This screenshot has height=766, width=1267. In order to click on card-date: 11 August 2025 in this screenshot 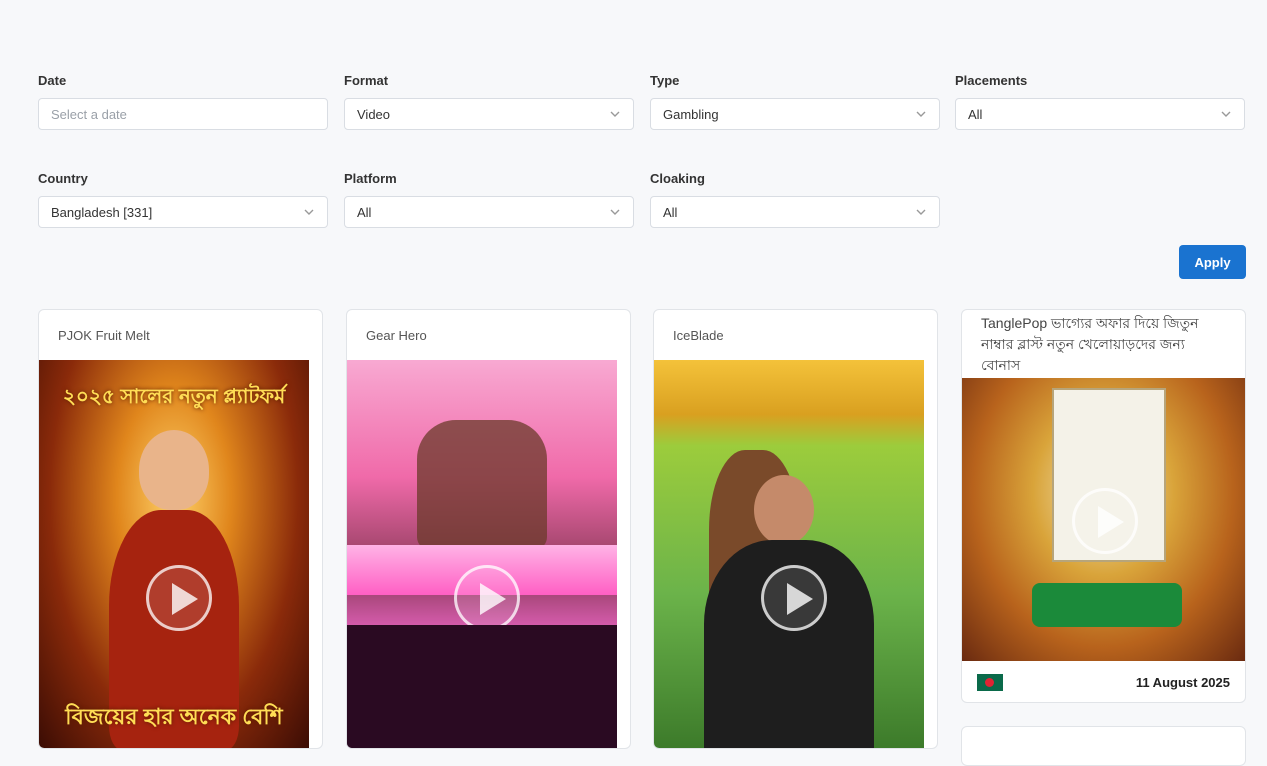, I will do `click(1182, 682)`.